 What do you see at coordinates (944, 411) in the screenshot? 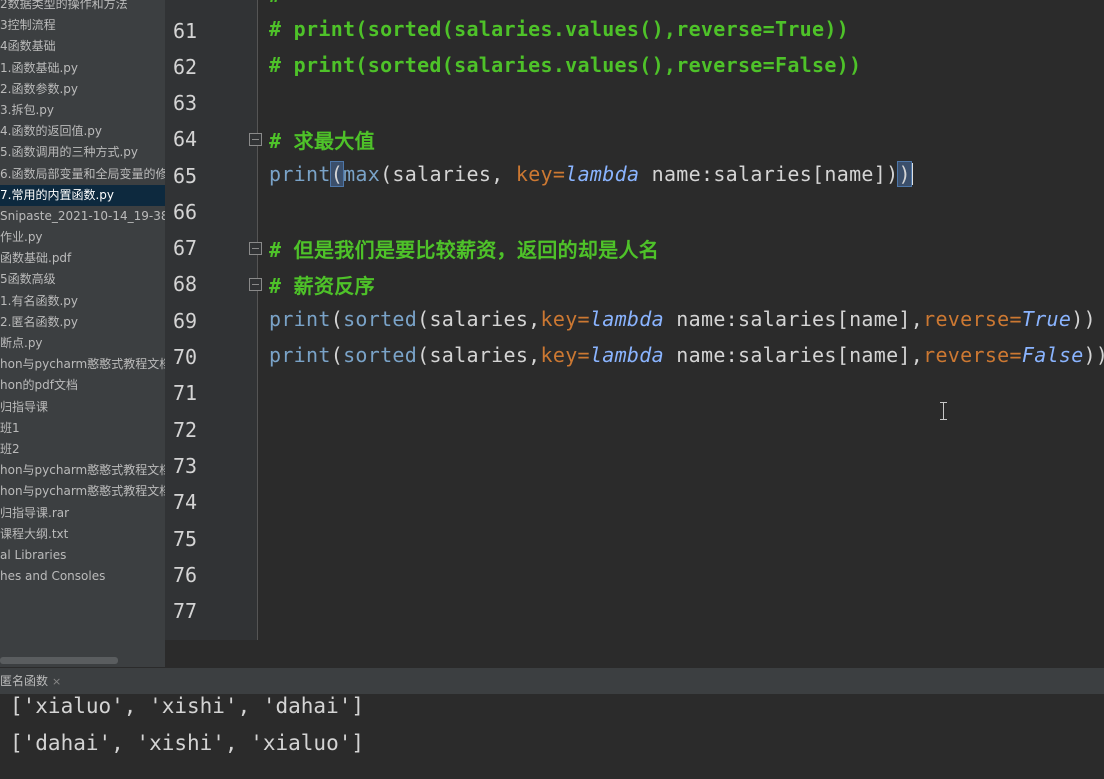
I see `ibeam-cursor-icon` at bounding box center [944, 411].